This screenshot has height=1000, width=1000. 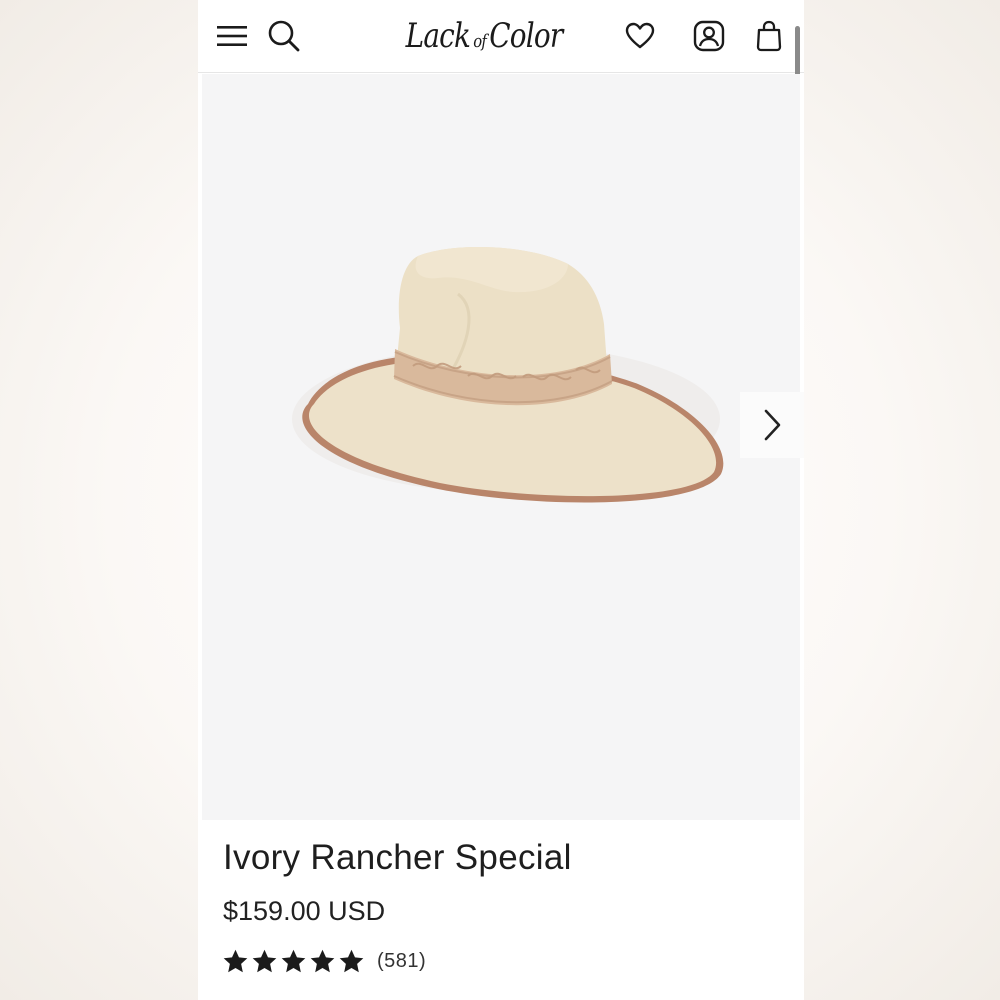 I want to click on chevron-right-icon, so click(x=772, y=425).